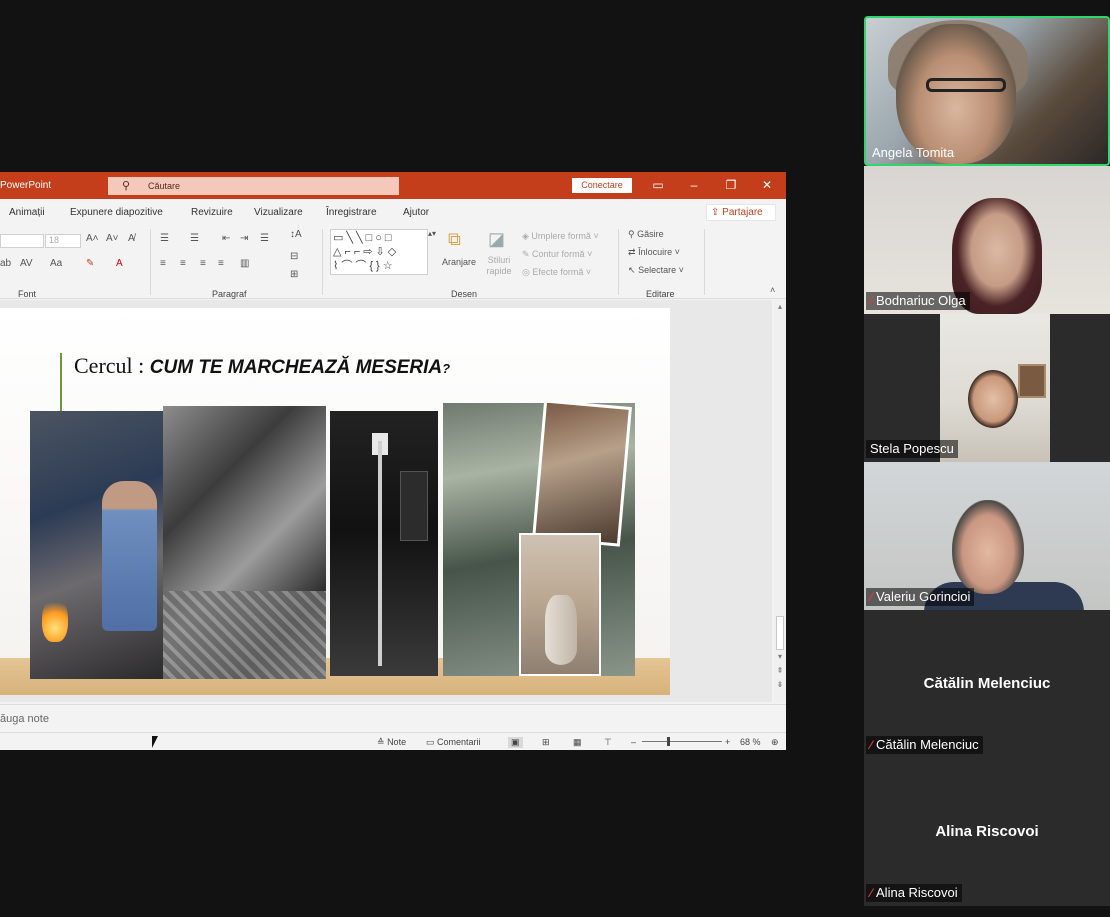 The image size is (1110, 917). What do you see at coordinates (116, 212) in the screenshot?
I see `tab-slide-show: Expunere diapozitive` at bounding box center [116, 212].